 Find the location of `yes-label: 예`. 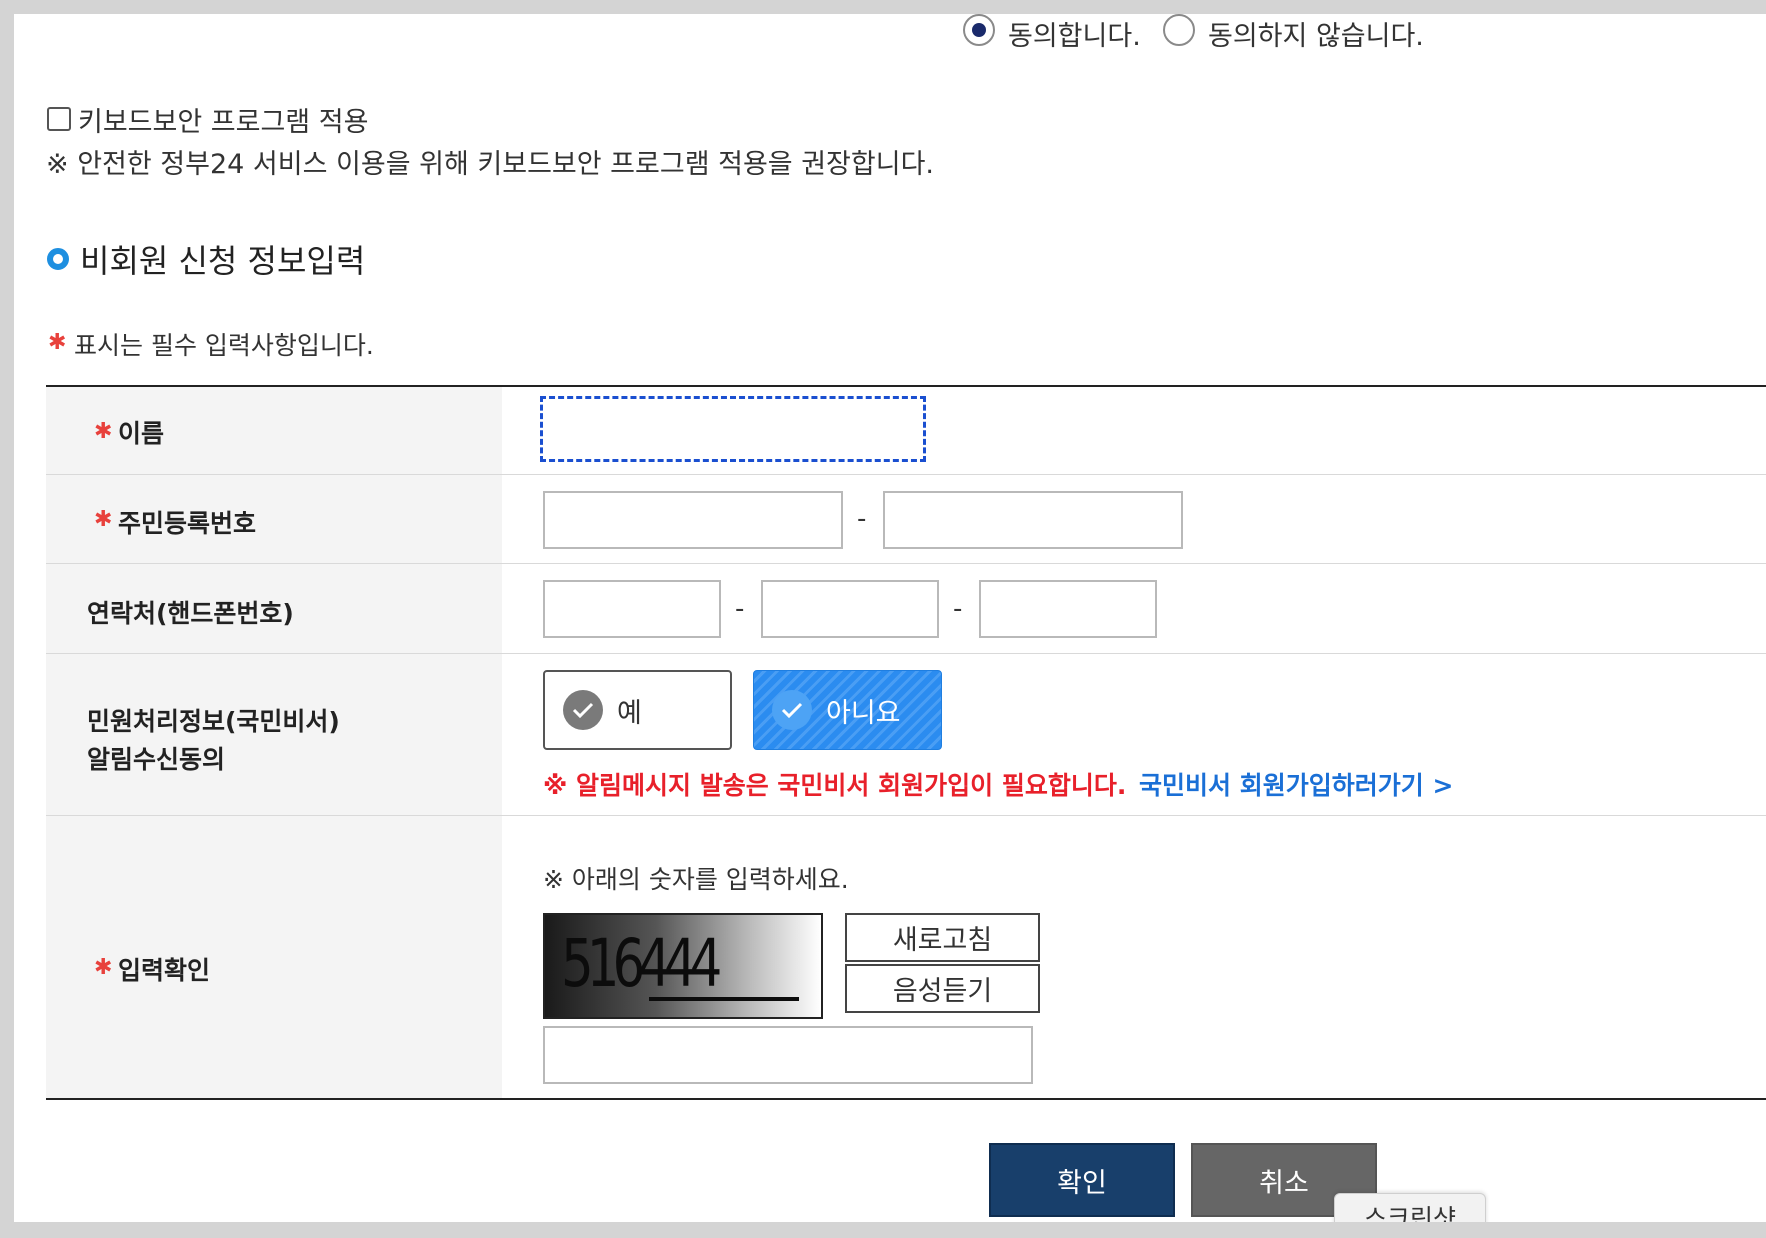

yes-label: 예 is located at coordinates (629, 713).